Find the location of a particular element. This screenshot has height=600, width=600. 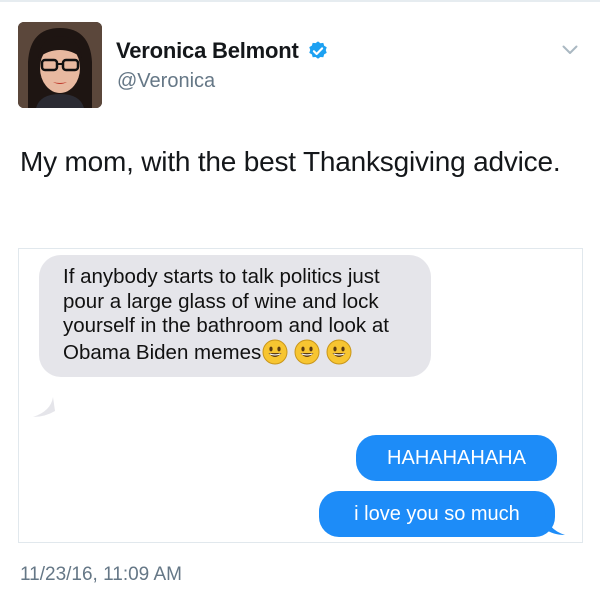

outgoing-message-bubble: i love you so much is located at coordinates (437, 514).